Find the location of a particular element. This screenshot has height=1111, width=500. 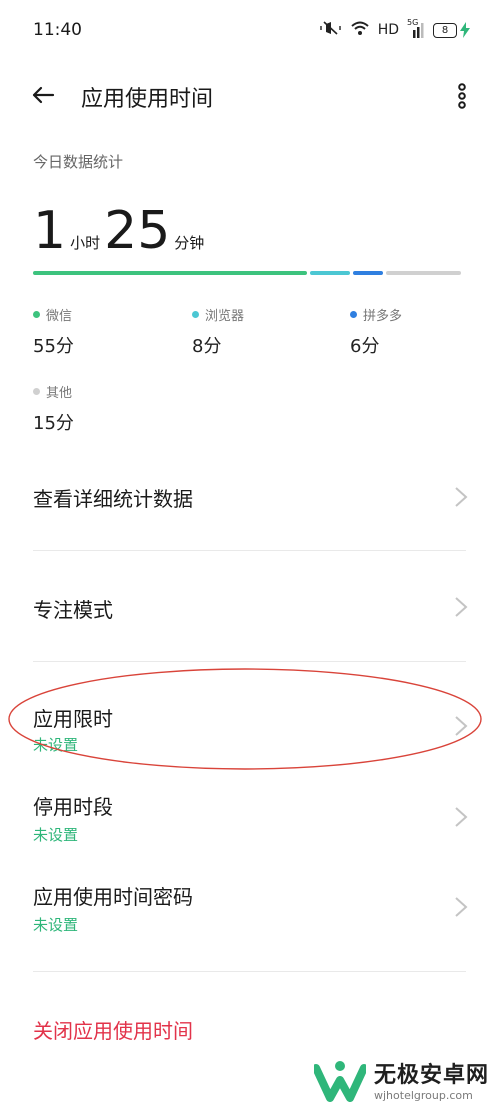

app-usage-item: 浏览器 8分 is located at coordinates (218, 331).